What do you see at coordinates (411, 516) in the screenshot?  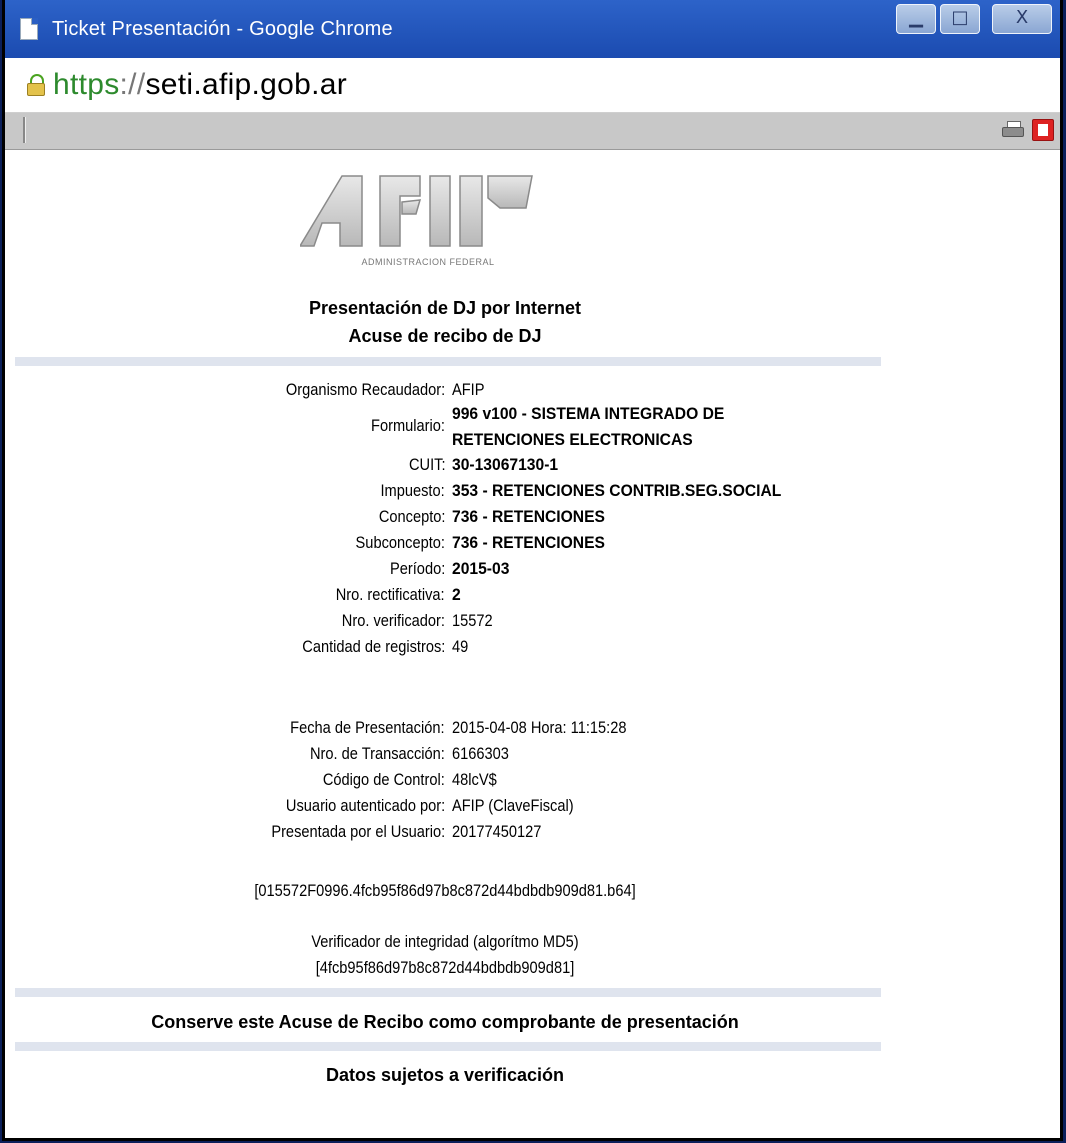 I see `field-label: Concepto:` at bounding box center [411, 516].